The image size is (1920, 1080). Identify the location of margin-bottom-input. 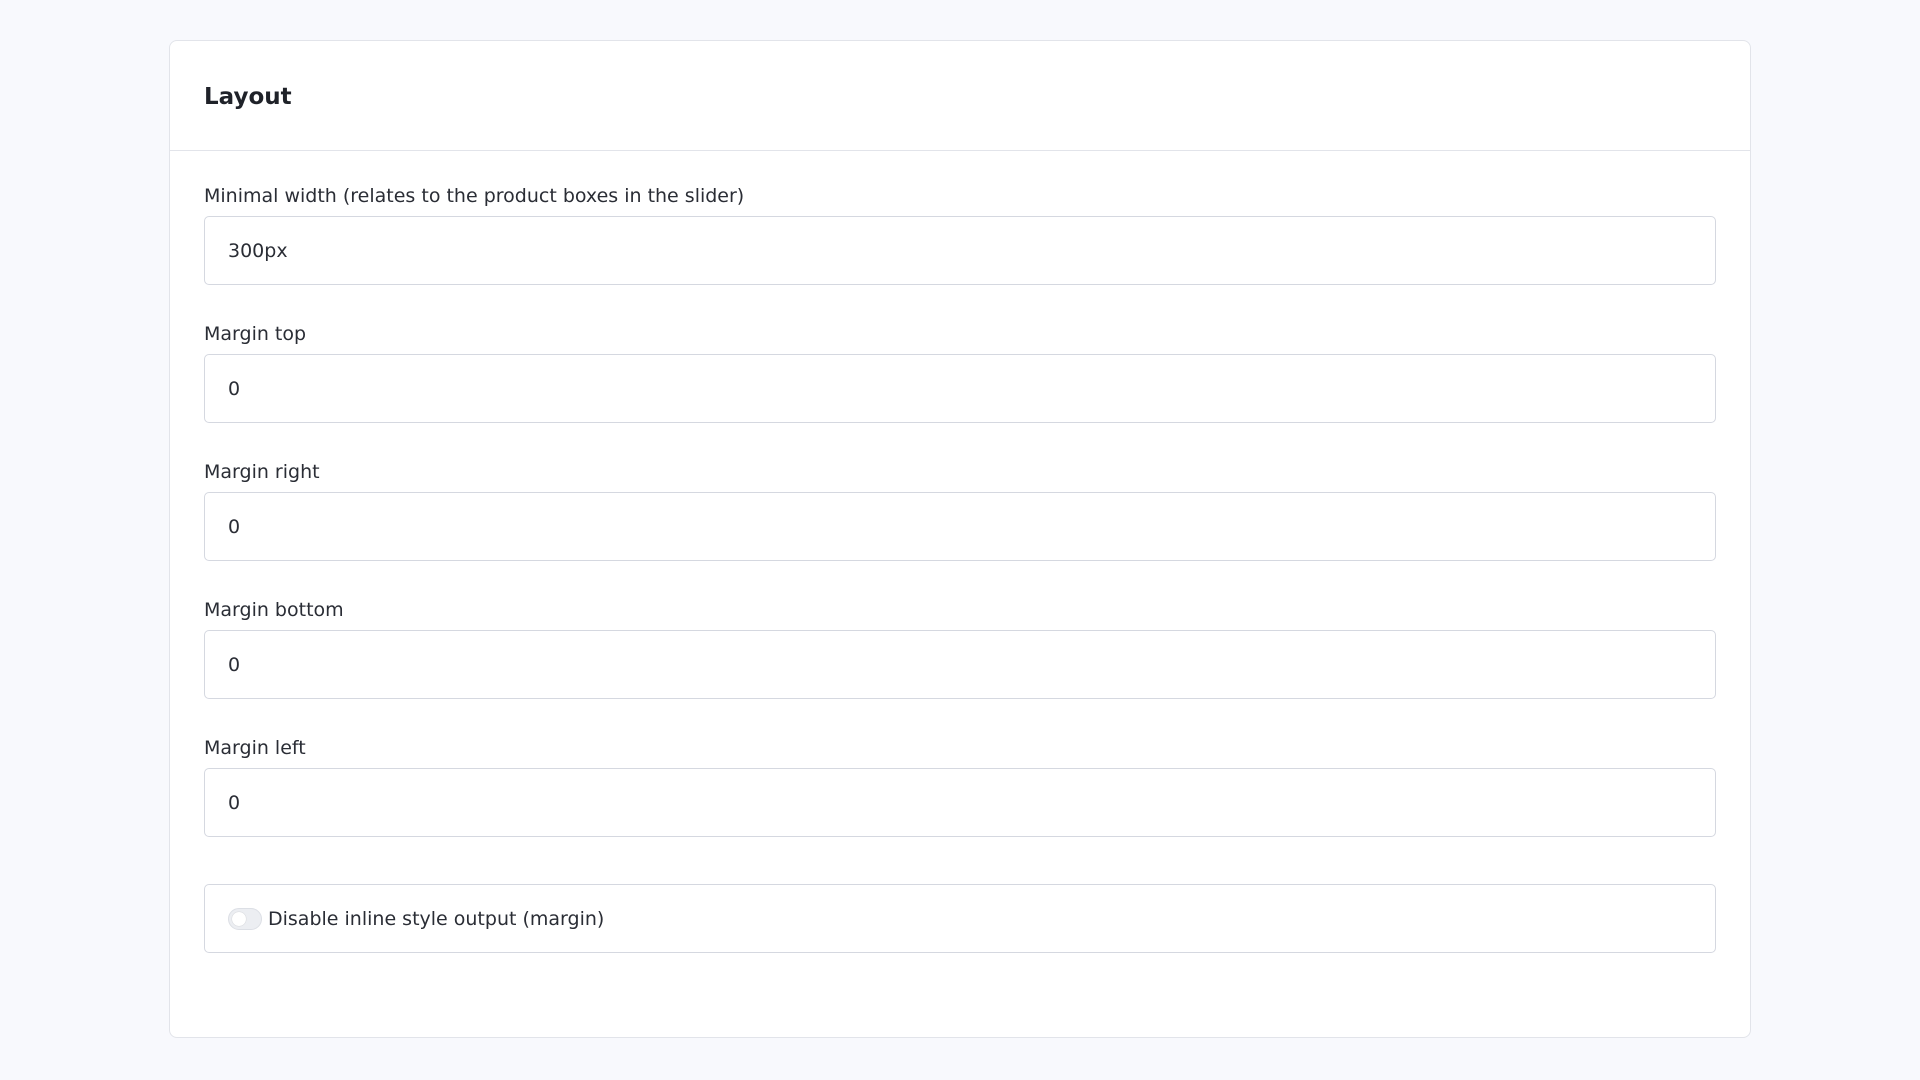
(960, 664).